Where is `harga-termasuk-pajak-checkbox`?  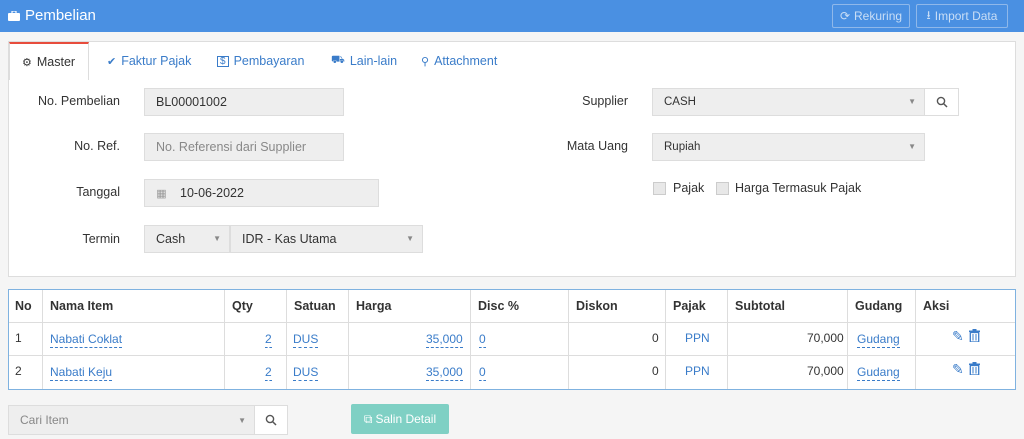
harga-termasuk-pajak-checkbox is located at coordinates (722, 188).